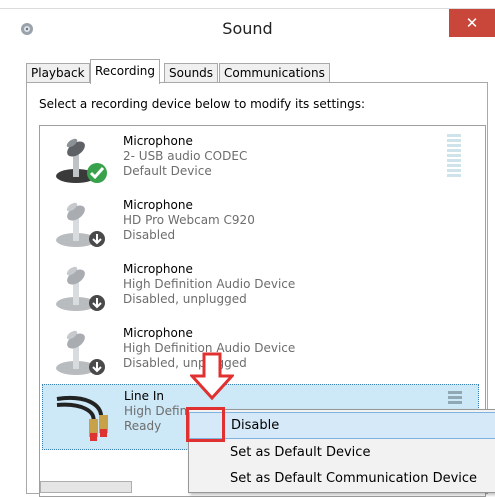 The height and width of the screenshot is (497, 495). Describe the element at coordinates (260, 224) in the screenshot. I see `device-item: Microphone HD Pro Webcam C920 Disabled` at that location.